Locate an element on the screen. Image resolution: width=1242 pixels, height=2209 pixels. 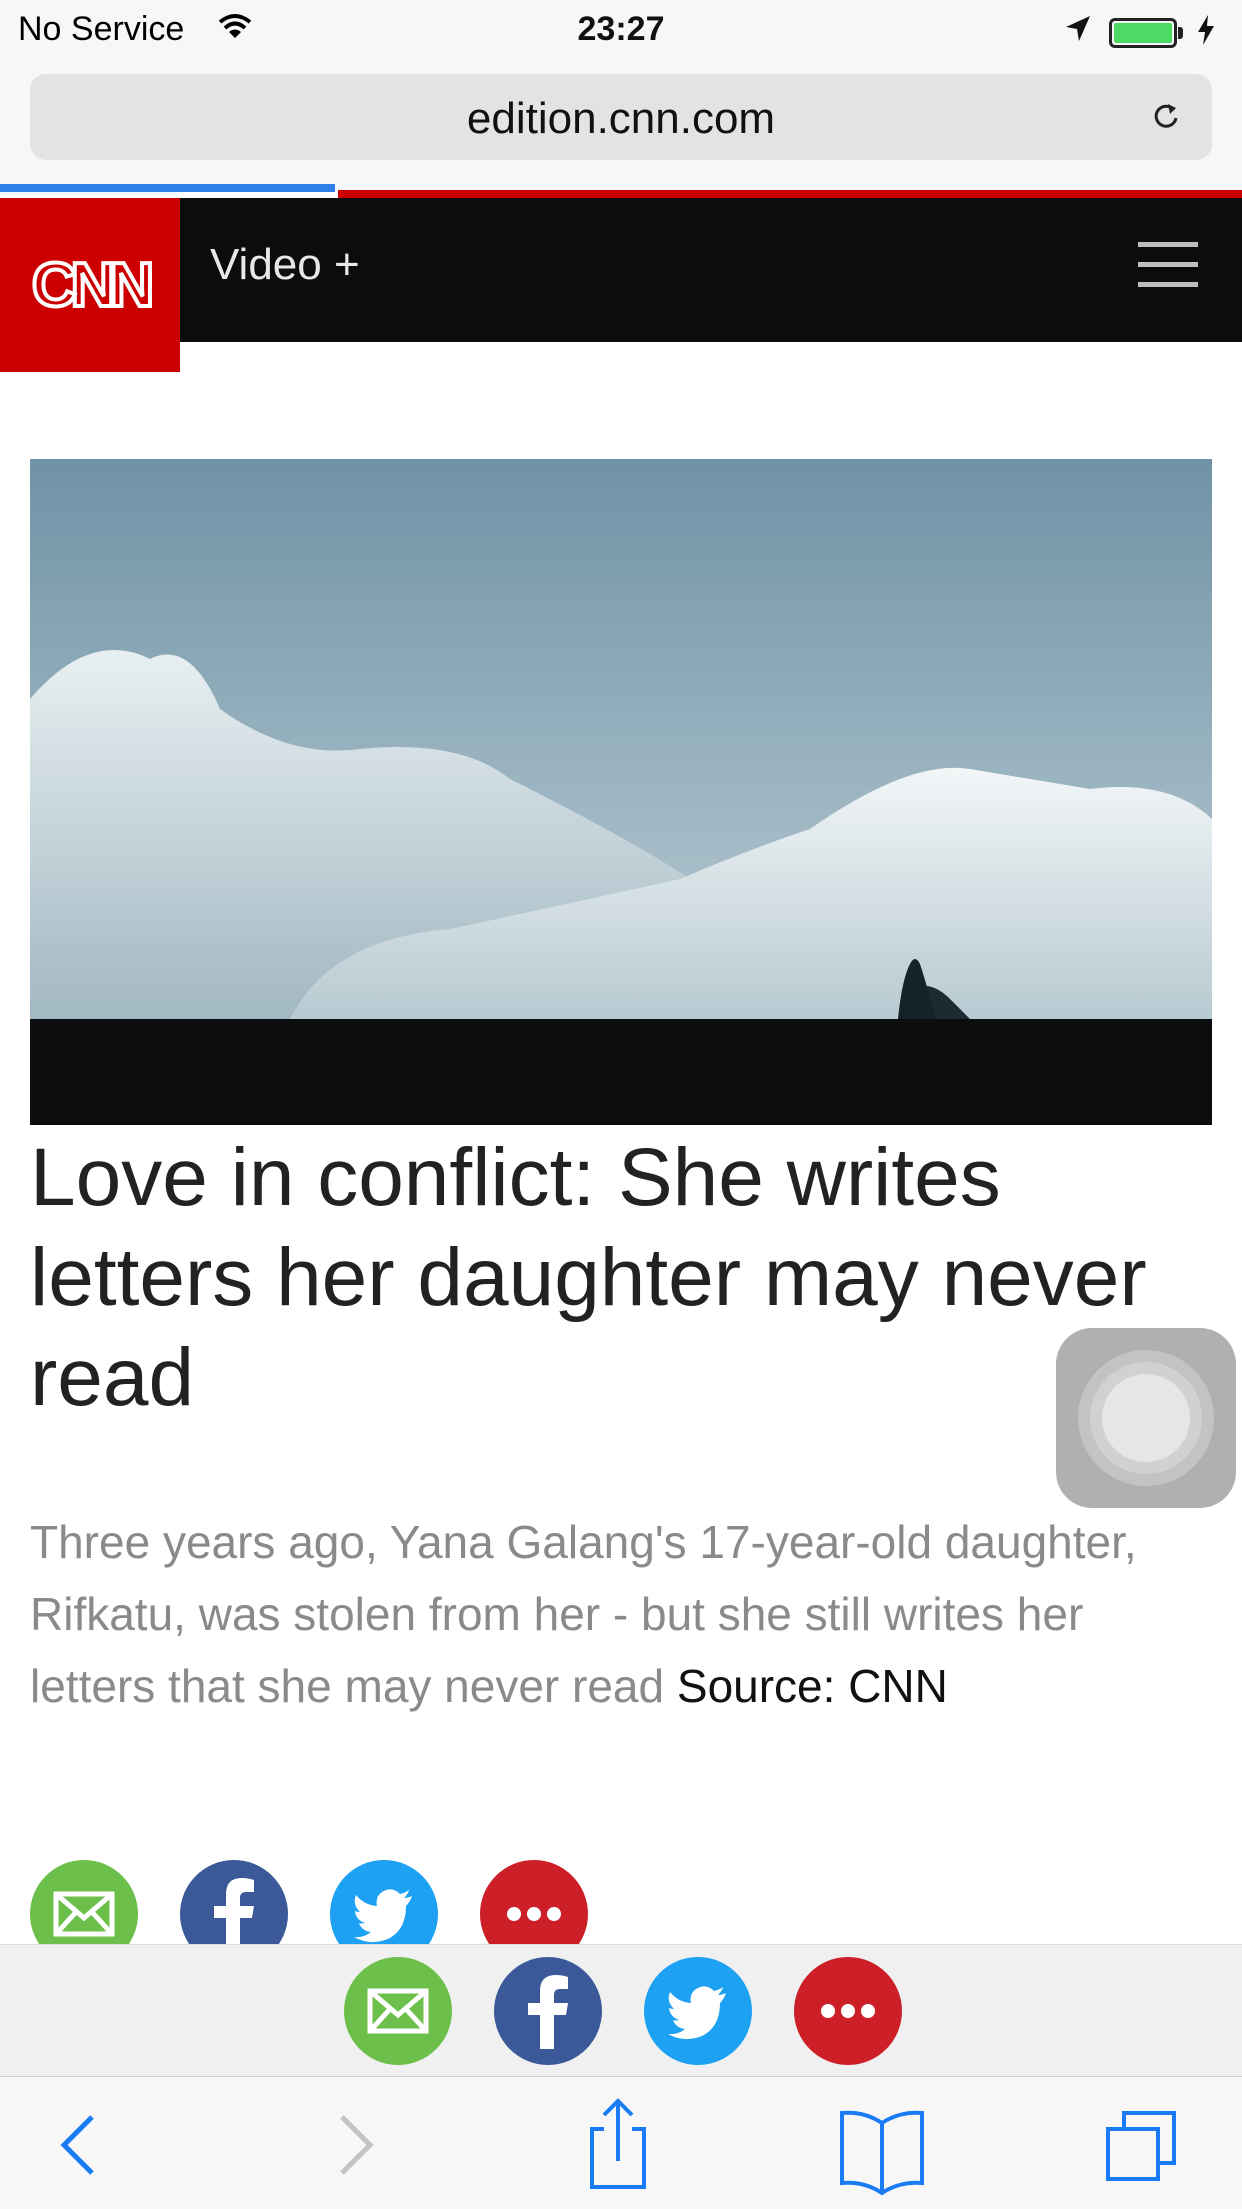
facebook-icon is located at coordinates (548, 2011).